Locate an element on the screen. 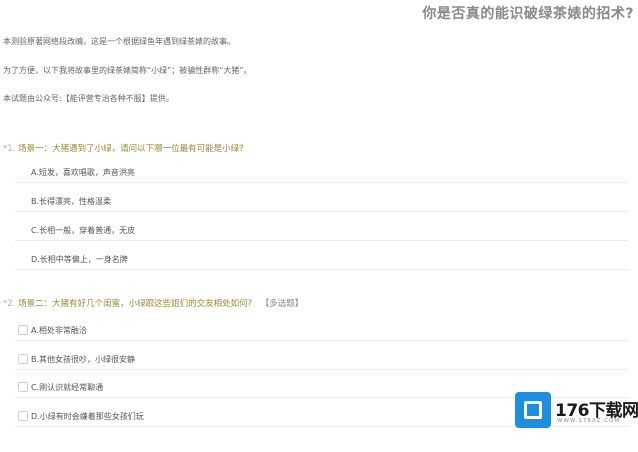 The width and height of the screenshot is (638, 452). question-1-option-b: B.长得漂亮，性格温柔 is located at coordinates (321, 201).